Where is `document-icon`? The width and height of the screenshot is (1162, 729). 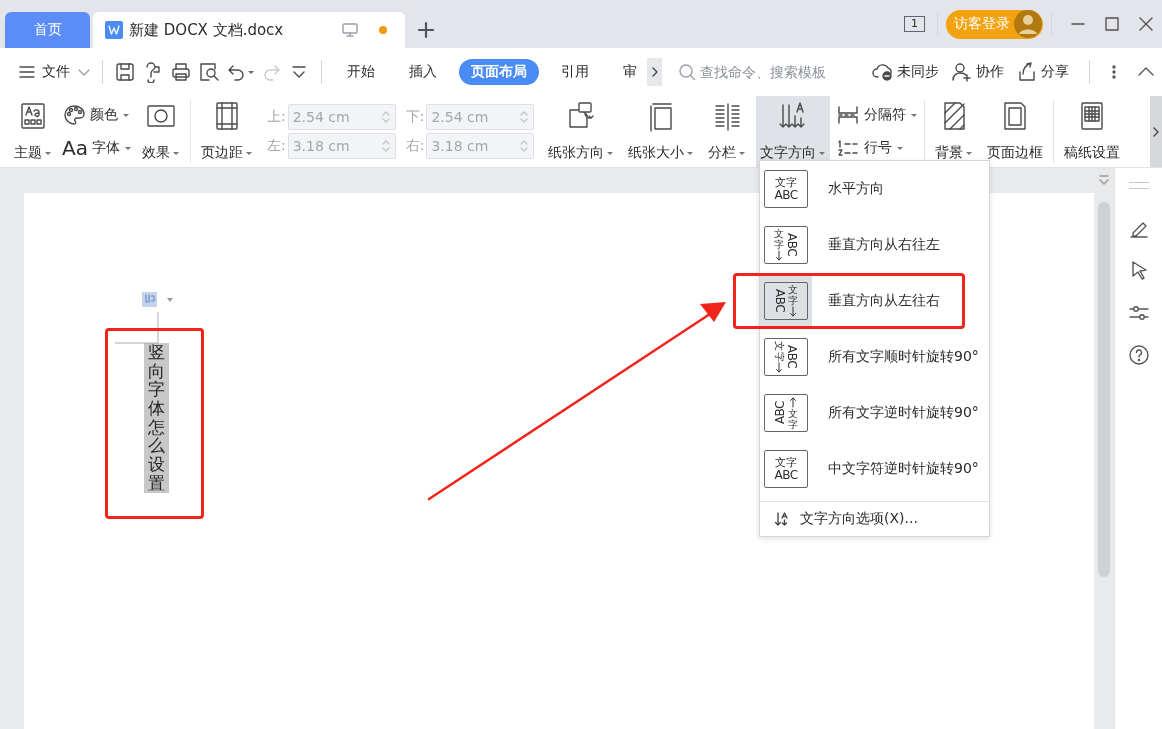
document-icon is located at coordinates (114, 30).